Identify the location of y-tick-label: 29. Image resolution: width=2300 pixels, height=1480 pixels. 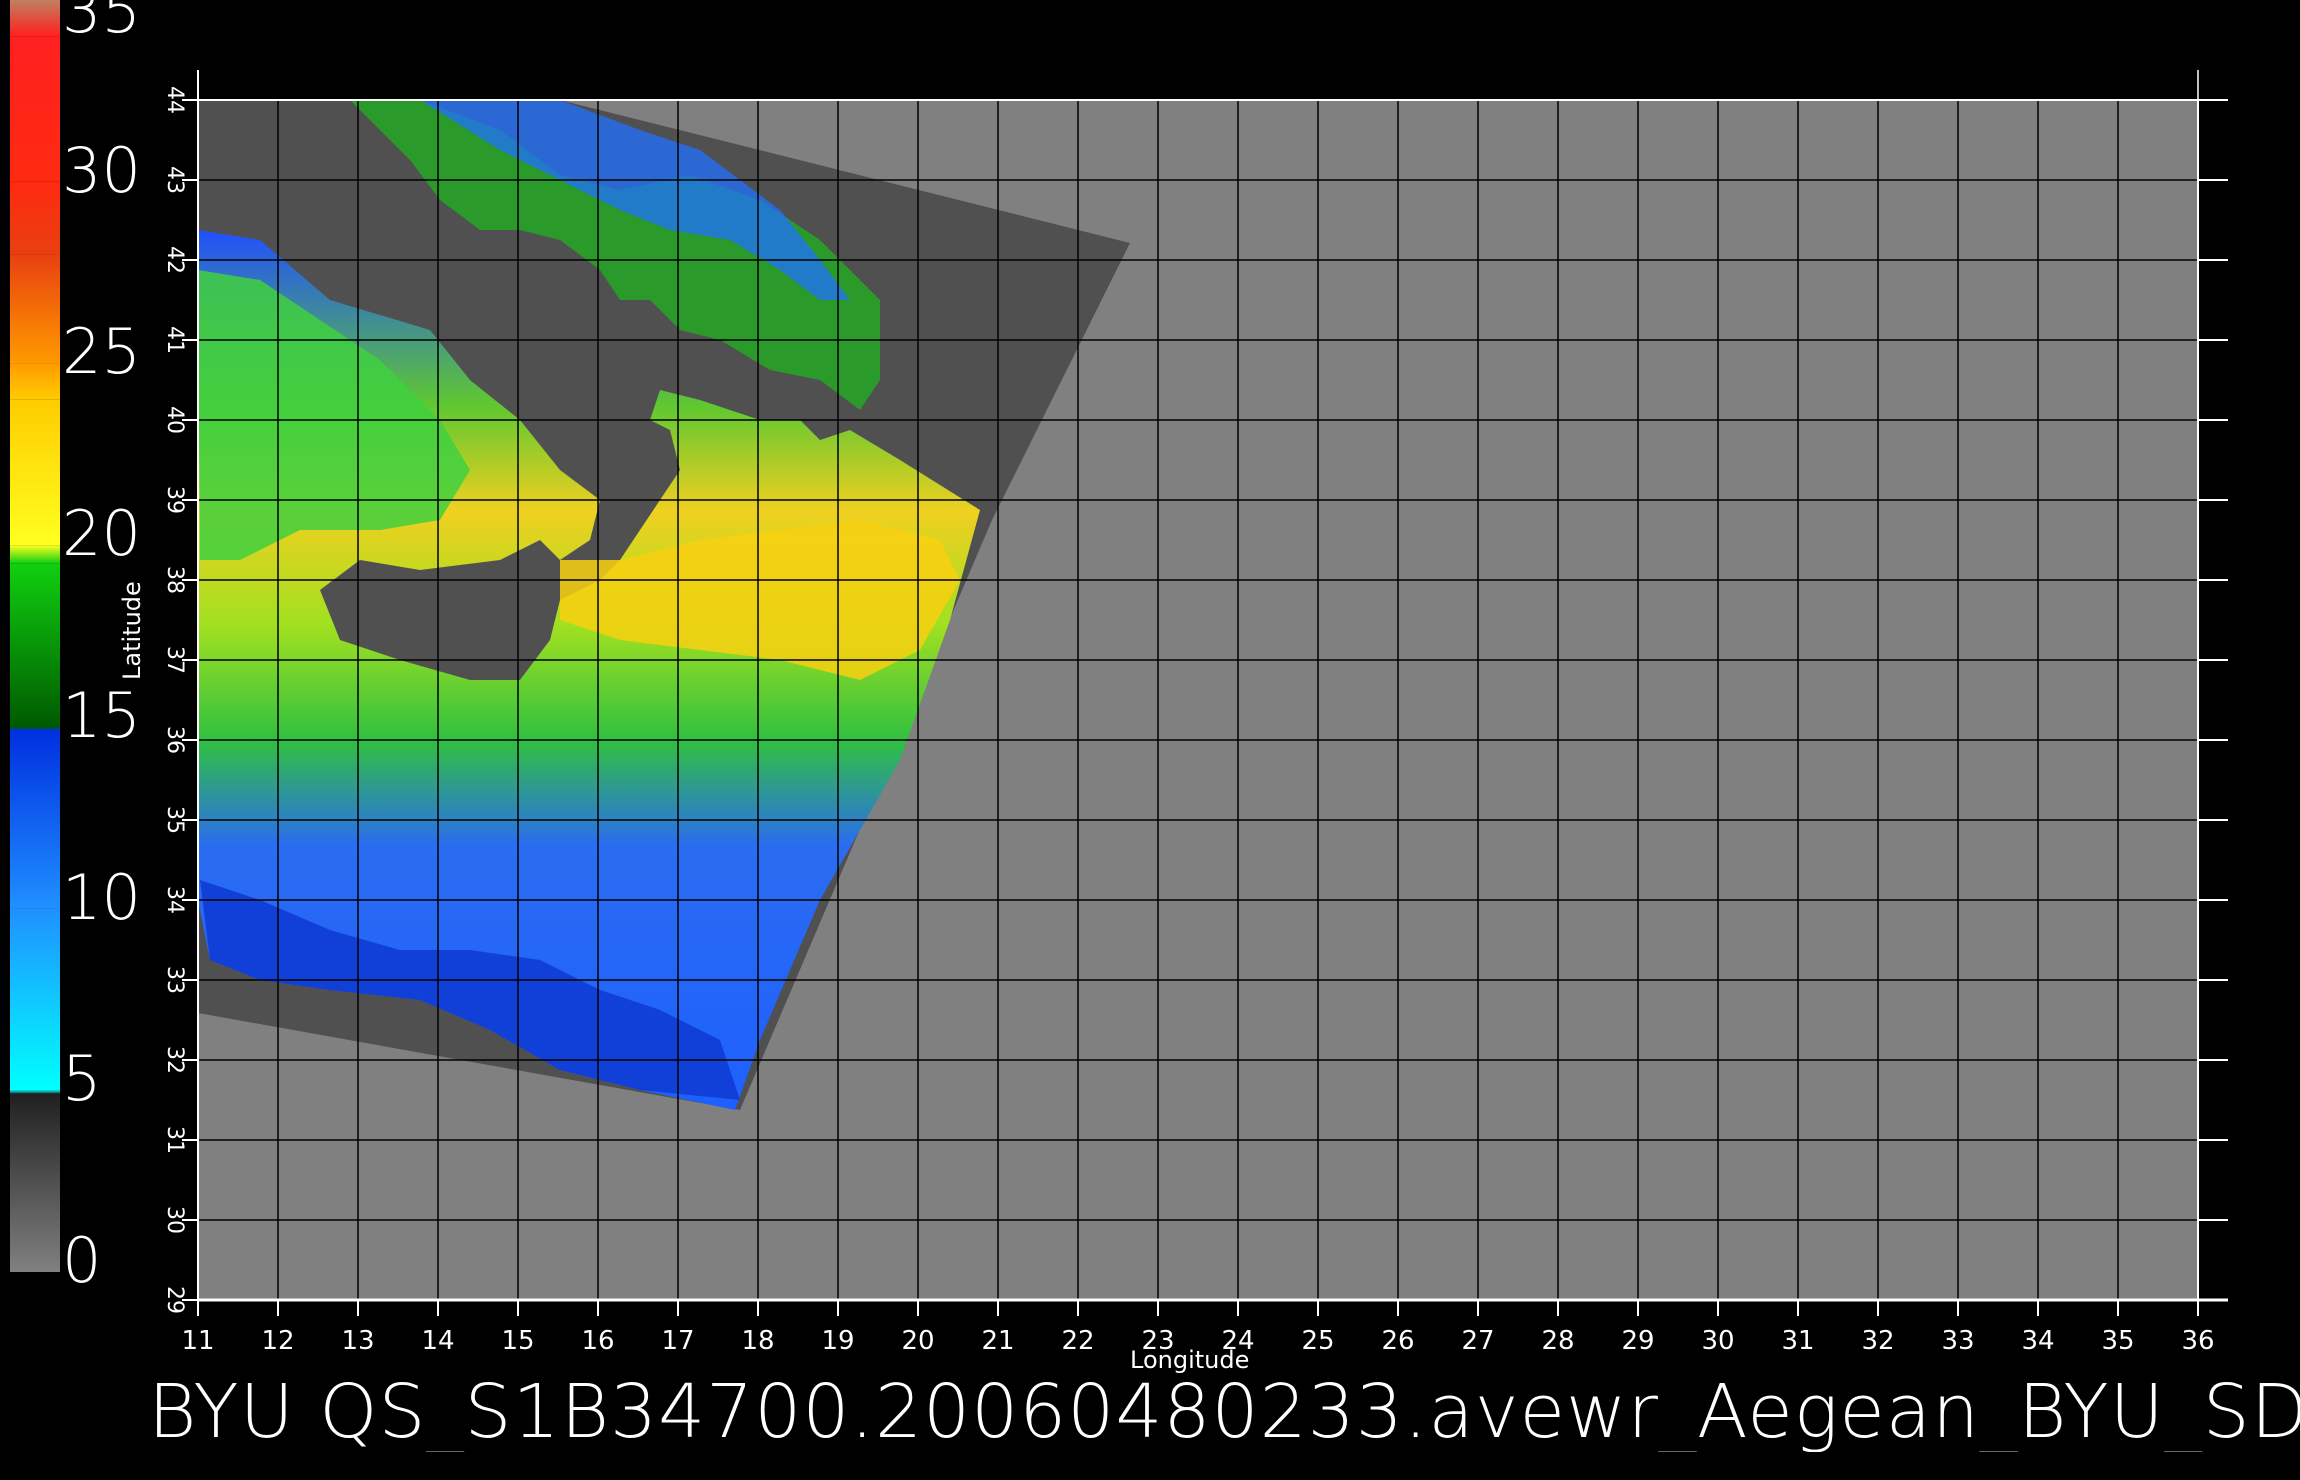
(174, 1300).